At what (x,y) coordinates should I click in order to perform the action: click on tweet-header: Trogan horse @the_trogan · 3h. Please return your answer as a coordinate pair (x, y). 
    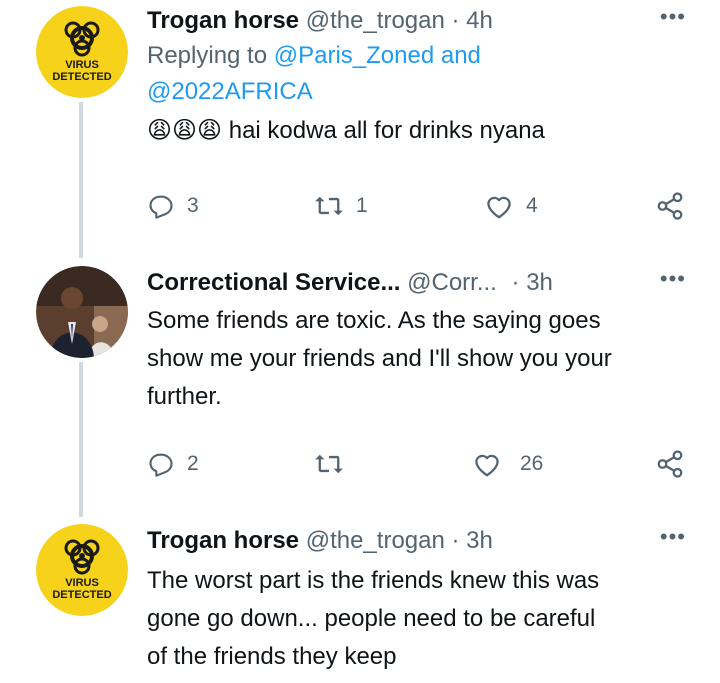
    Looking at the image, I should click on (320, 540).